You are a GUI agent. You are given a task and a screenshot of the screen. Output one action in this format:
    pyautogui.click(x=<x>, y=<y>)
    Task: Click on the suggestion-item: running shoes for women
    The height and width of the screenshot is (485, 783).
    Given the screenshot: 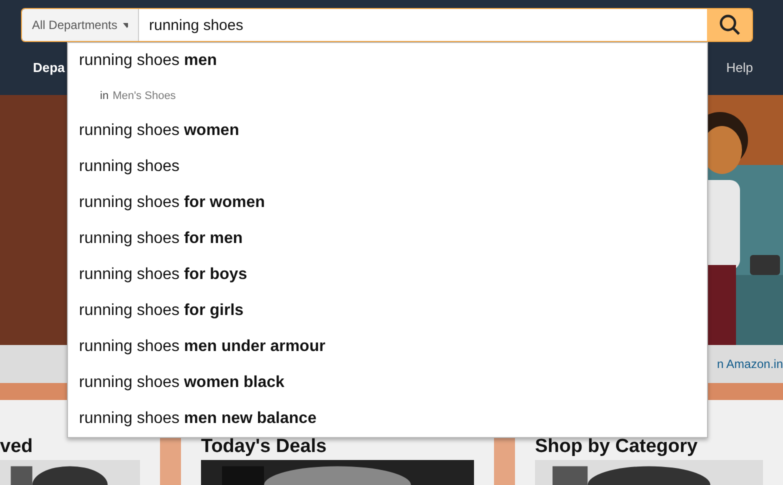 What is the action you would take?
    pyautogui.click(x=387, y=203)
    